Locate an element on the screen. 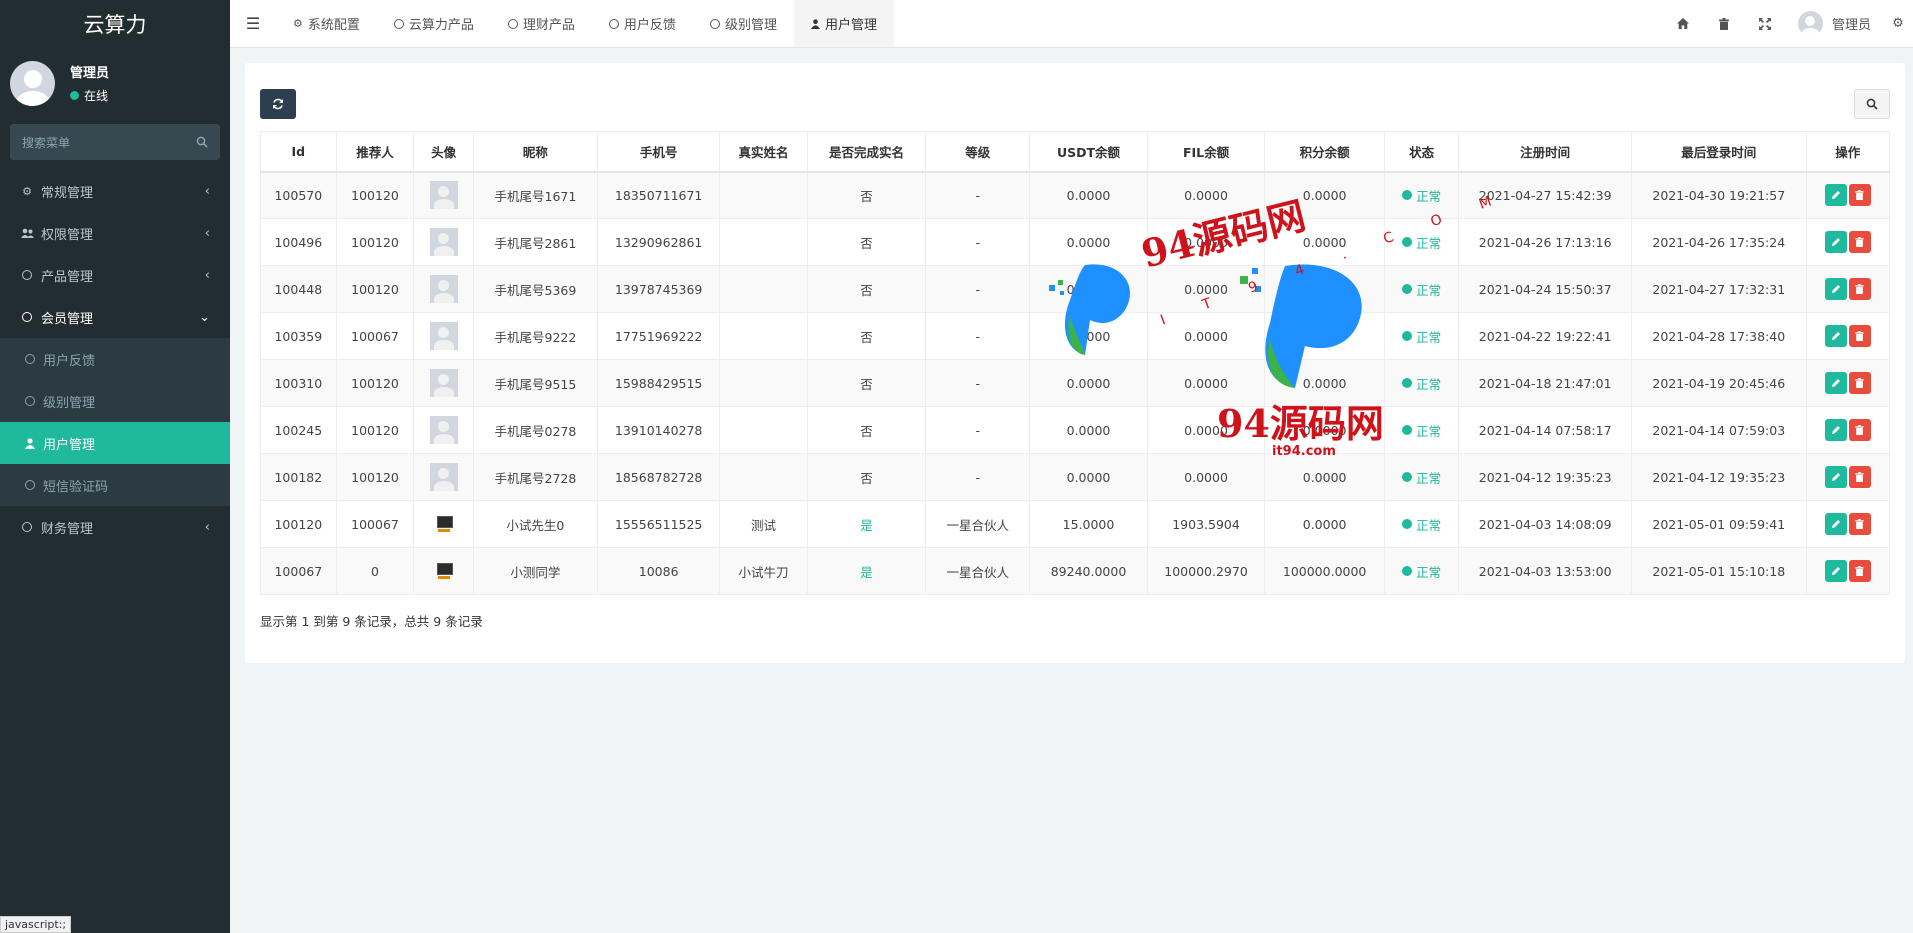 The image size is (1913, 933). cell-reg: 2021-04-03 14:08:09 is located at coordinates (1545, 524).